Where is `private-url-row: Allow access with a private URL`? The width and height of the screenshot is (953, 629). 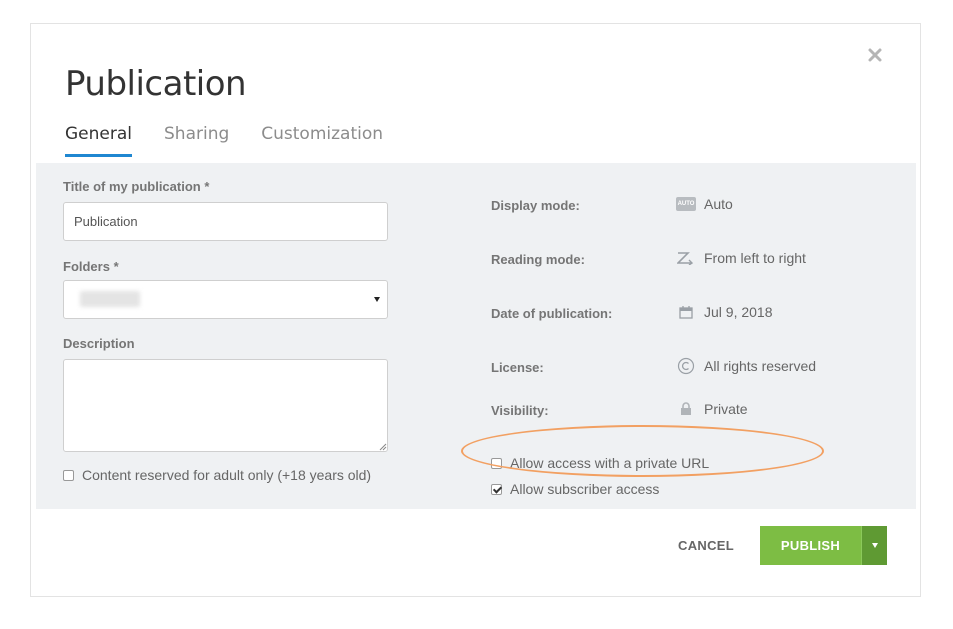
private-url-row: Allow access with a private URL is located at coordinates (600, 463).